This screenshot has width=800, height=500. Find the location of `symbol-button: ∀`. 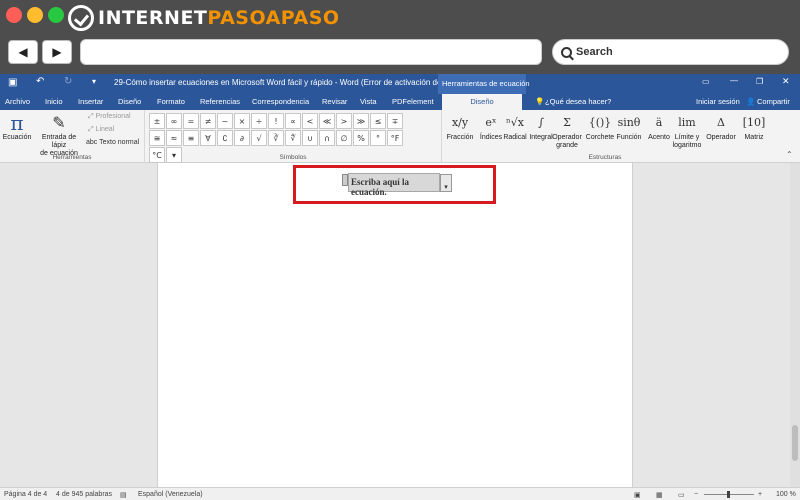

symbol-button: ∀ is located at coordinates (208, 138).